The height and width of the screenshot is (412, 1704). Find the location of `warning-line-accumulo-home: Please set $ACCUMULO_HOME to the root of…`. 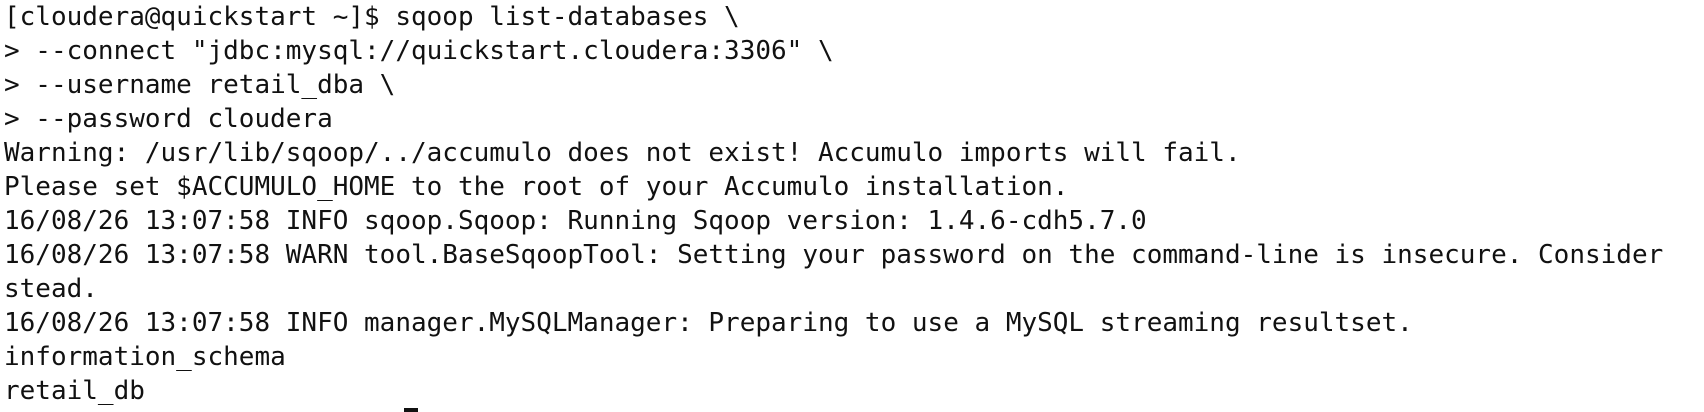

warning-line-accumulo-home: Please set $ACCUMULO_HOME to the root of… is located at coordinates (536, 187).